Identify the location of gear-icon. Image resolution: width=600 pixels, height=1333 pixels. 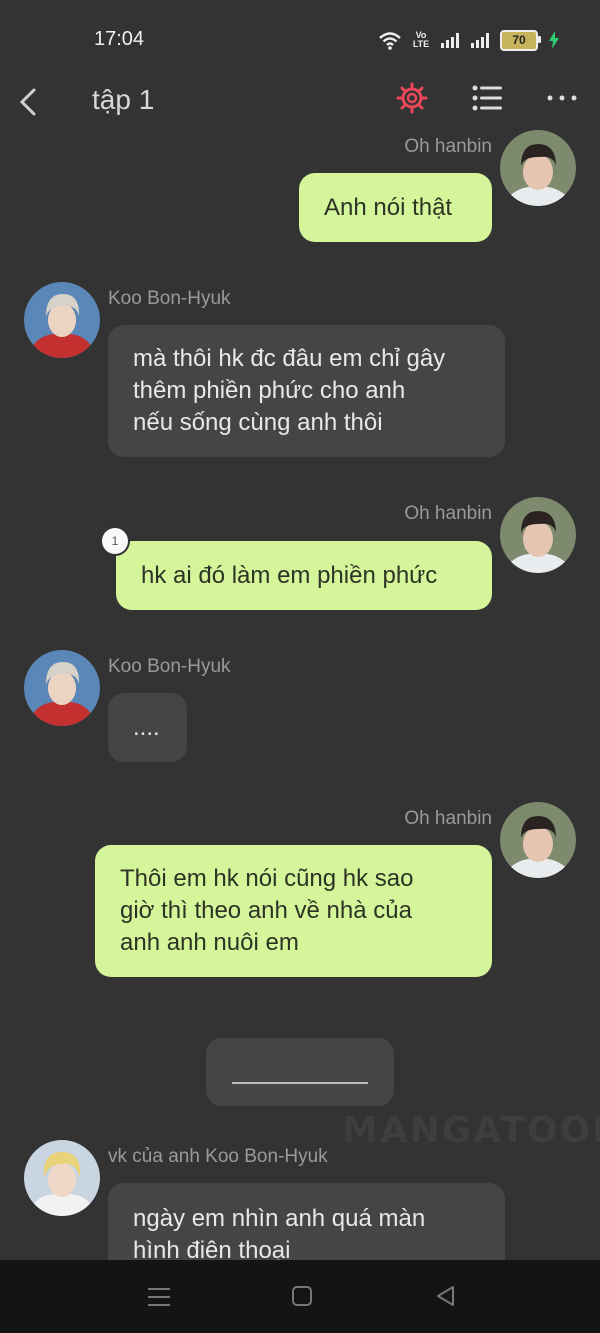
(412, 98).